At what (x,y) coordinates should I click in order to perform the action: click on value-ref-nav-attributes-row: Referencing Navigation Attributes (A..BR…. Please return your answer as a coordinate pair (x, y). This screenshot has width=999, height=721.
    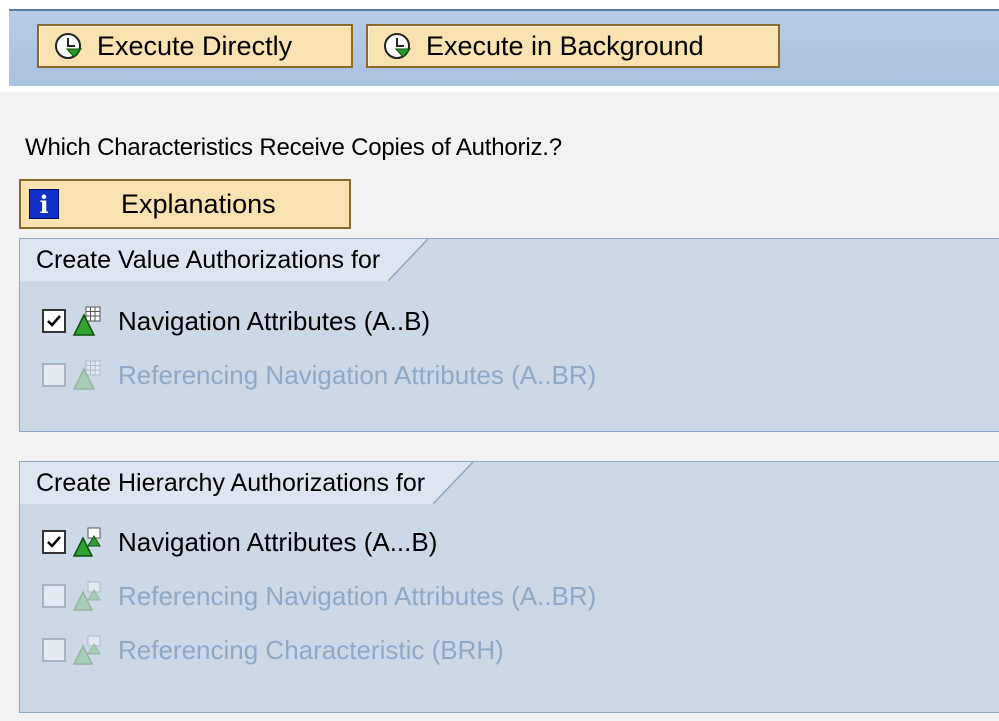
    Looking at the image, I should click on (319, 375).